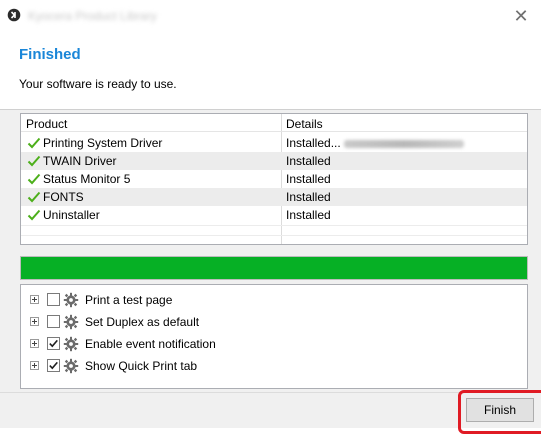 The height and width of the screenshot is (434, 541). I want to click on column-header-details: Details, so click(304, 124).